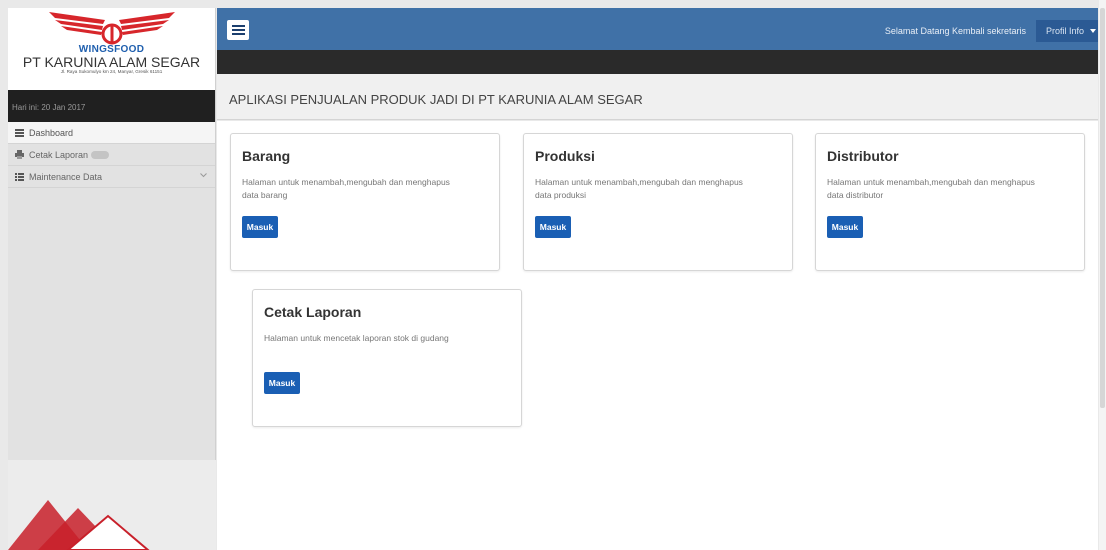 This screenshot has width=1106, height=550. What do you see at coordinates (260, 227) in the screenshot?
I see `masuk-barang-button: Masuk` at bounding box center [260, 227].